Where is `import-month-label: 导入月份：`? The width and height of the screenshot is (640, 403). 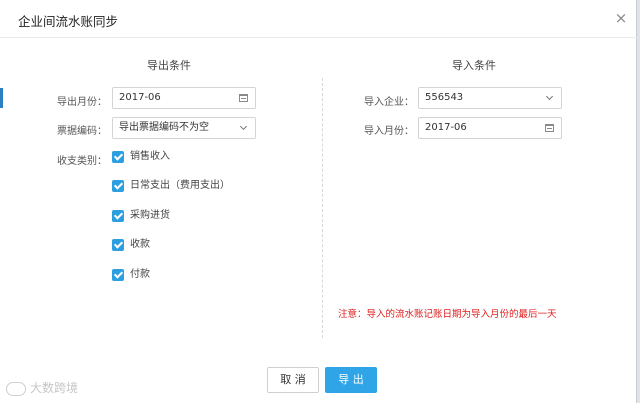 import-month-label: 导入月份： is located at coordinates (389, 131).